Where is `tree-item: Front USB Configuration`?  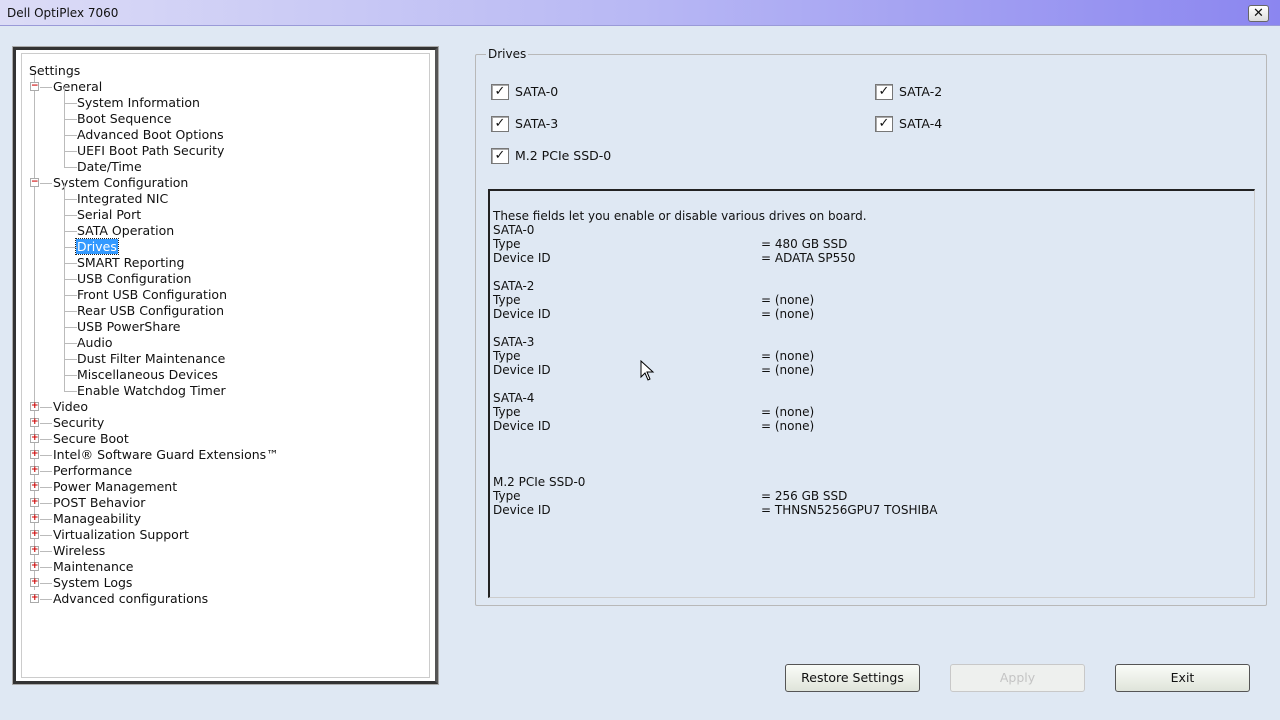 tree-item: Front USB Configuration is located at coordinates (152, 295).